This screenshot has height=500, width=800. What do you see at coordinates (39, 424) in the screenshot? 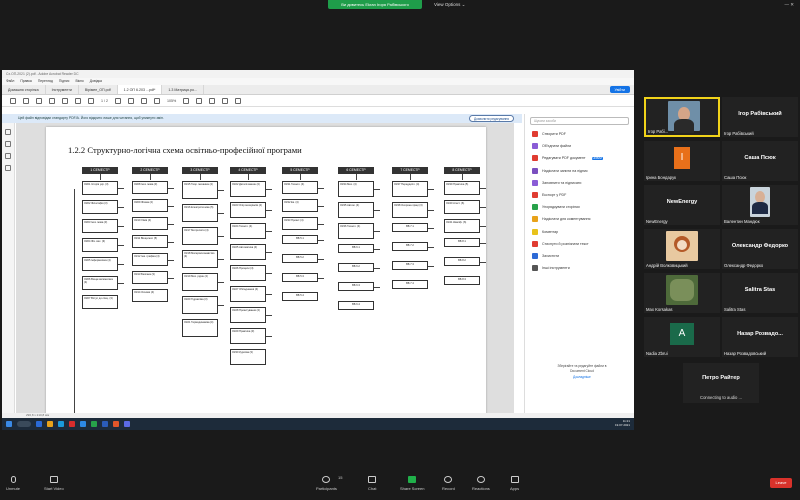
I see `edge-icon` at bounding box center [39, 424].